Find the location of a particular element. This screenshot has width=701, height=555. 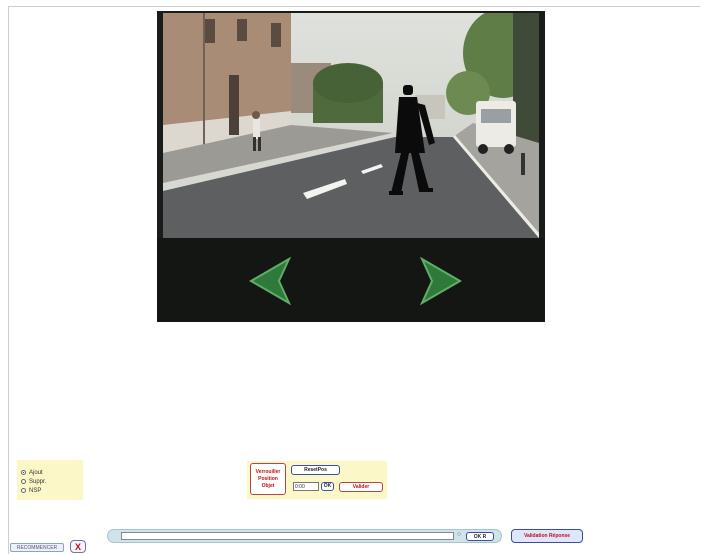

arrow-left-icon is located at coordinates (270, 281).